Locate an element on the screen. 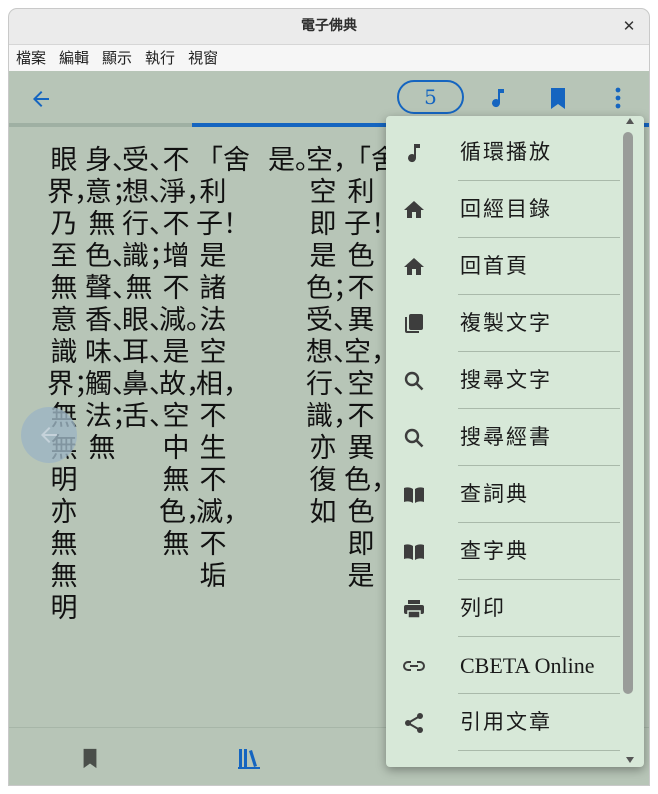 This screenshot has height=794, width=658. scroll-down-arrow-icon is located at coordinates (630, 760).